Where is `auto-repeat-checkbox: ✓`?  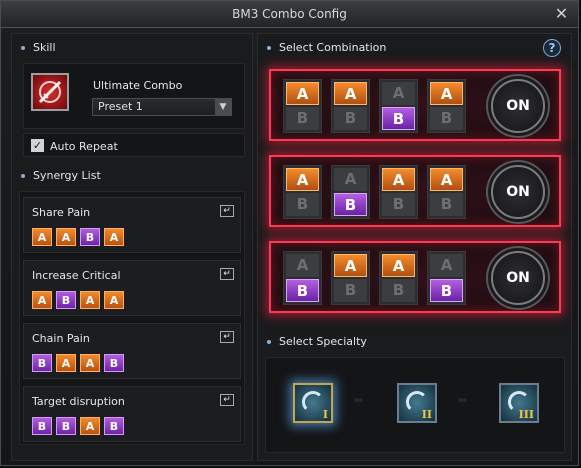 auto-repeat-checkbox: ✓ is located at coordinates (37, 145).